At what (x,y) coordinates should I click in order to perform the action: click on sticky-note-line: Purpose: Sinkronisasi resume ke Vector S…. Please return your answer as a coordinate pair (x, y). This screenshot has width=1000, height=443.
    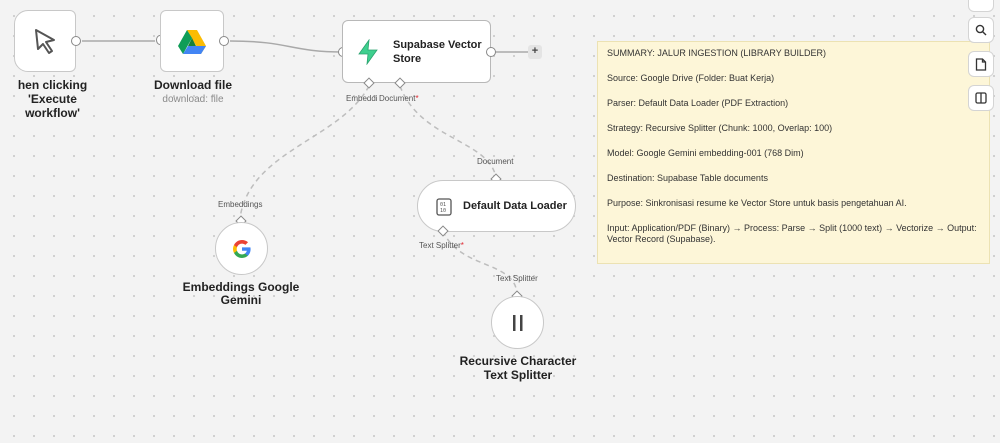
    Looking at the image, I should click on (757, 203).